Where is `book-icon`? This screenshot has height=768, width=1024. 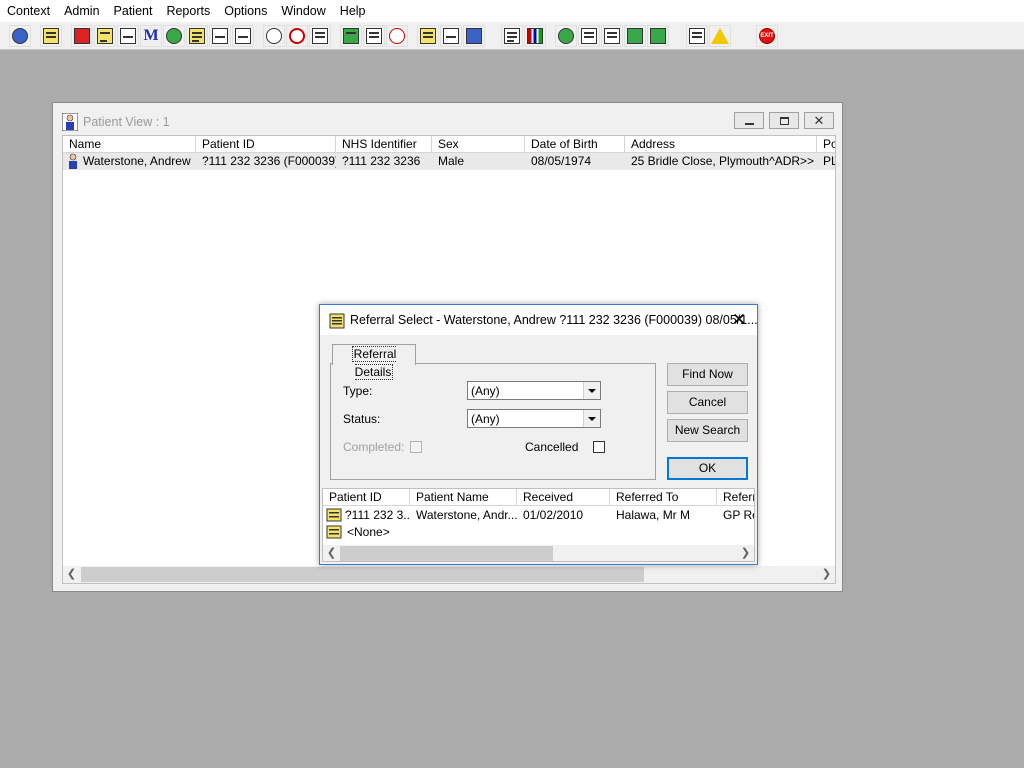 book-icon is located at coordinates (82, 36).